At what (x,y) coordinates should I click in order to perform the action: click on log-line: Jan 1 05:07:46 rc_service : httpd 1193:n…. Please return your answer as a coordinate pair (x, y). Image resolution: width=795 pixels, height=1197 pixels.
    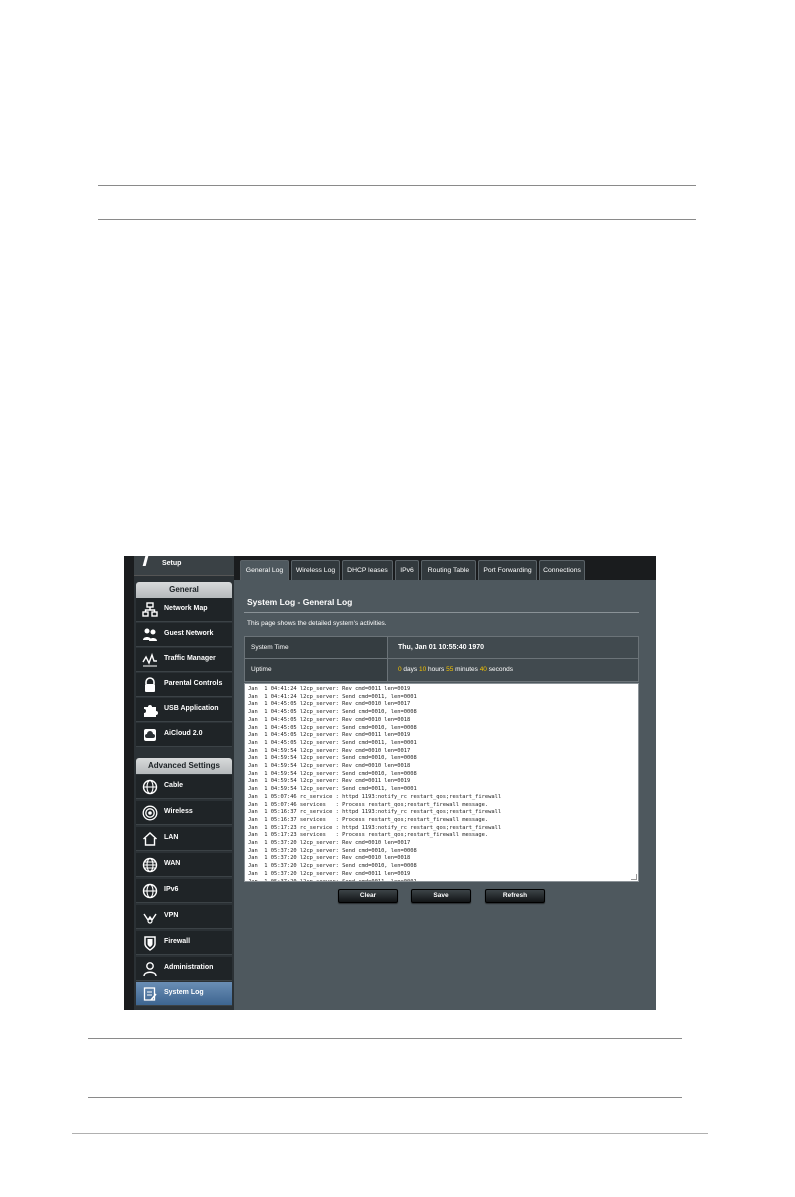
    Looking at the image, I should click on (375, 796).